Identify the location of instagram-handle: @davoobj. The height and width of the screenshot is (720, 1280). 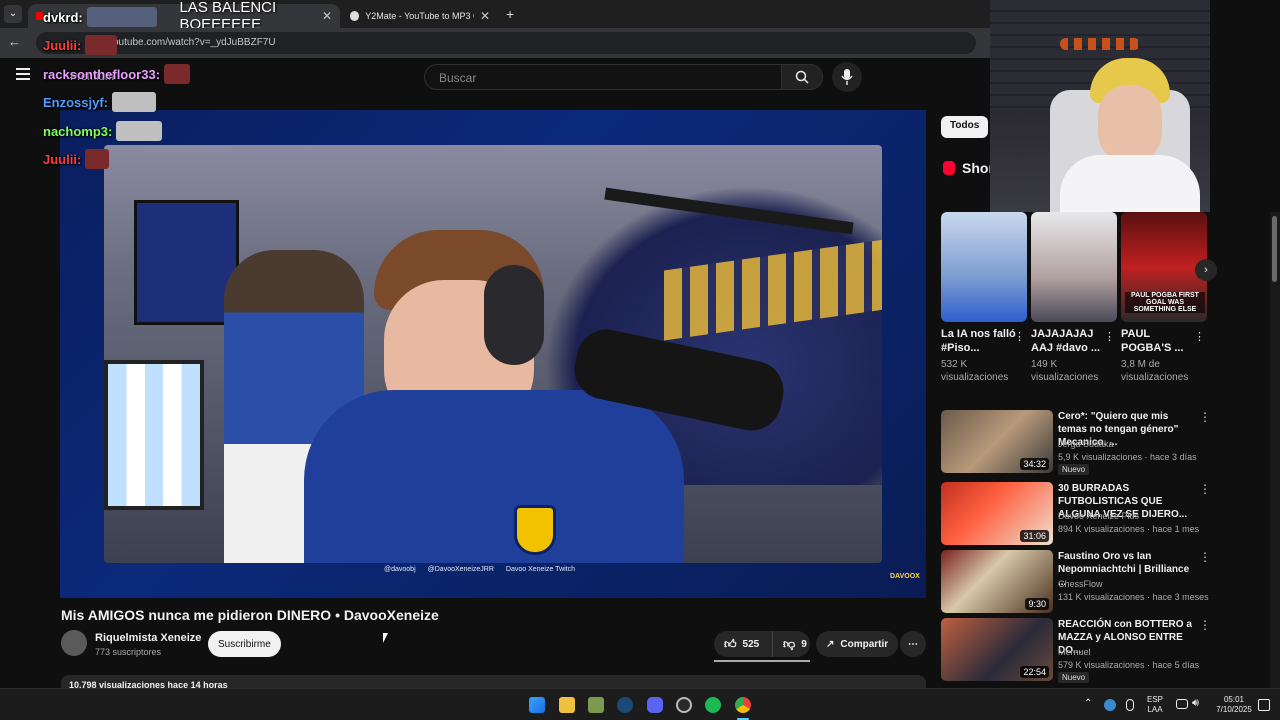
(400, 569).